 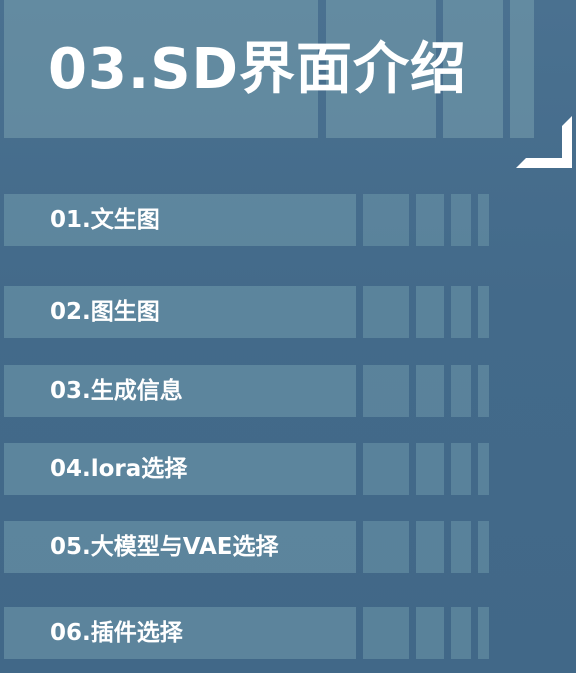 I want to click on menu-item-label: 05.大模型与VAE选择, so click(x=164, y=547).